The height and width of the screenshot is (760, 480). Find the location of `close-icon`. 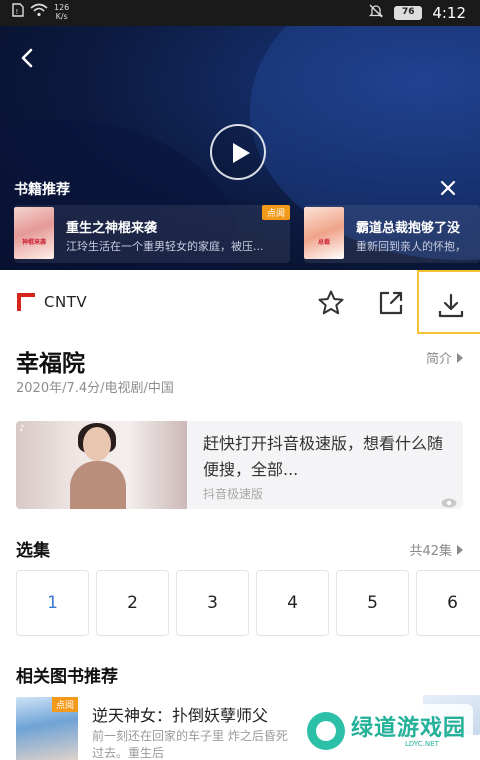

close-icon is located at coordinates (448, 188).